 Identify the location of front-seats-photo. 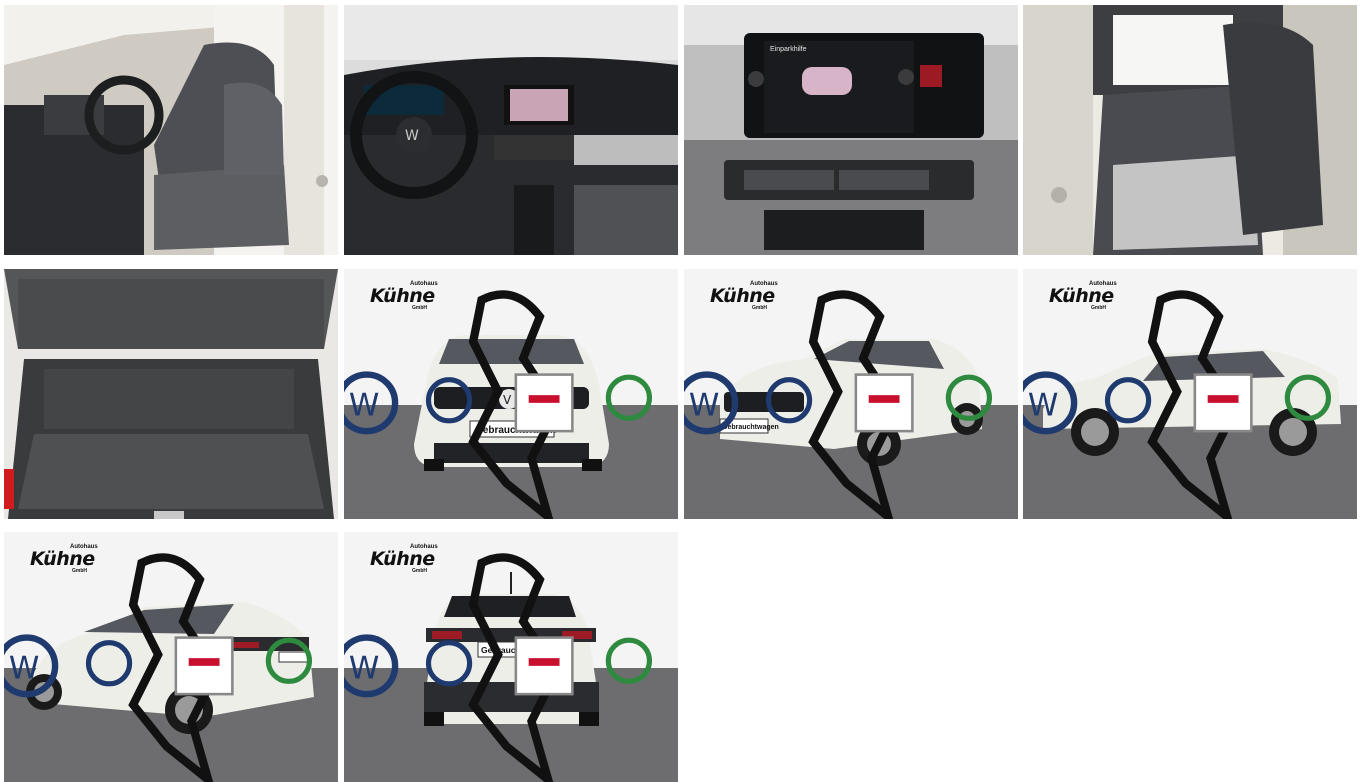
(171, 130).